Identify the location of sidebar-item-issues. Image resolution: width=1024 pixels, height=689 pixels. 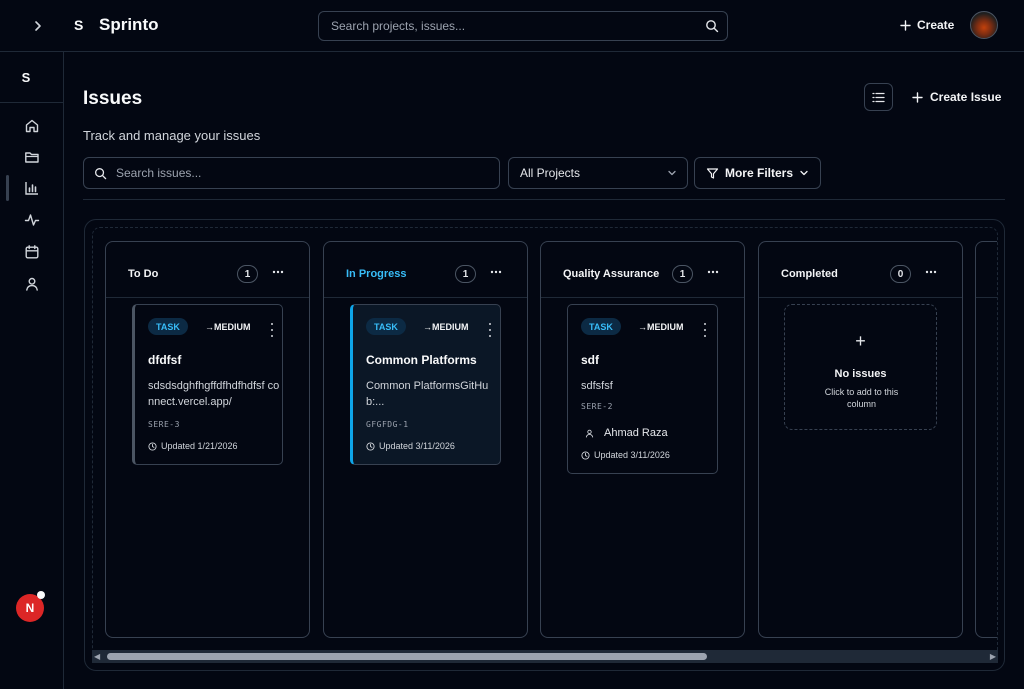
(32, 188).